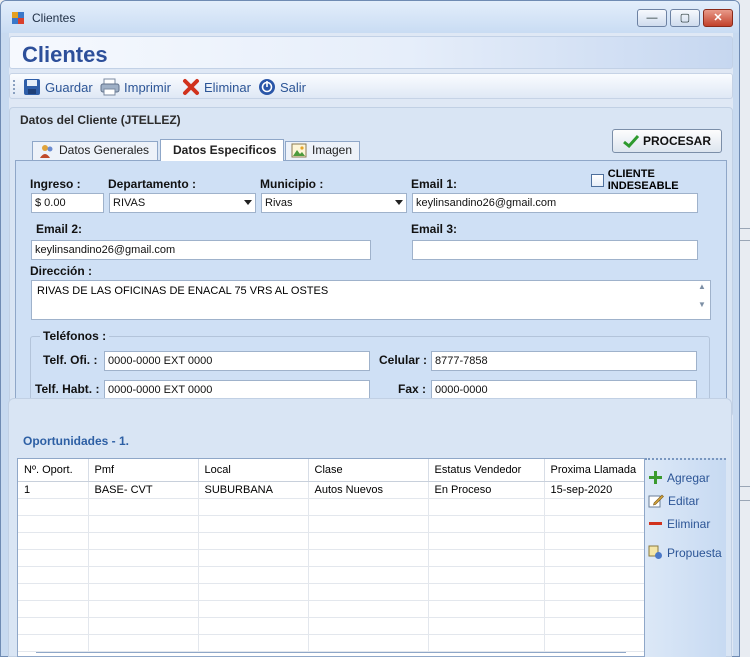 The width and height of the screenshot is (750, 657). Describe the element at coordinates (368, 490) in the screenshot. I see `cell: Autos Nuevos` at that location.